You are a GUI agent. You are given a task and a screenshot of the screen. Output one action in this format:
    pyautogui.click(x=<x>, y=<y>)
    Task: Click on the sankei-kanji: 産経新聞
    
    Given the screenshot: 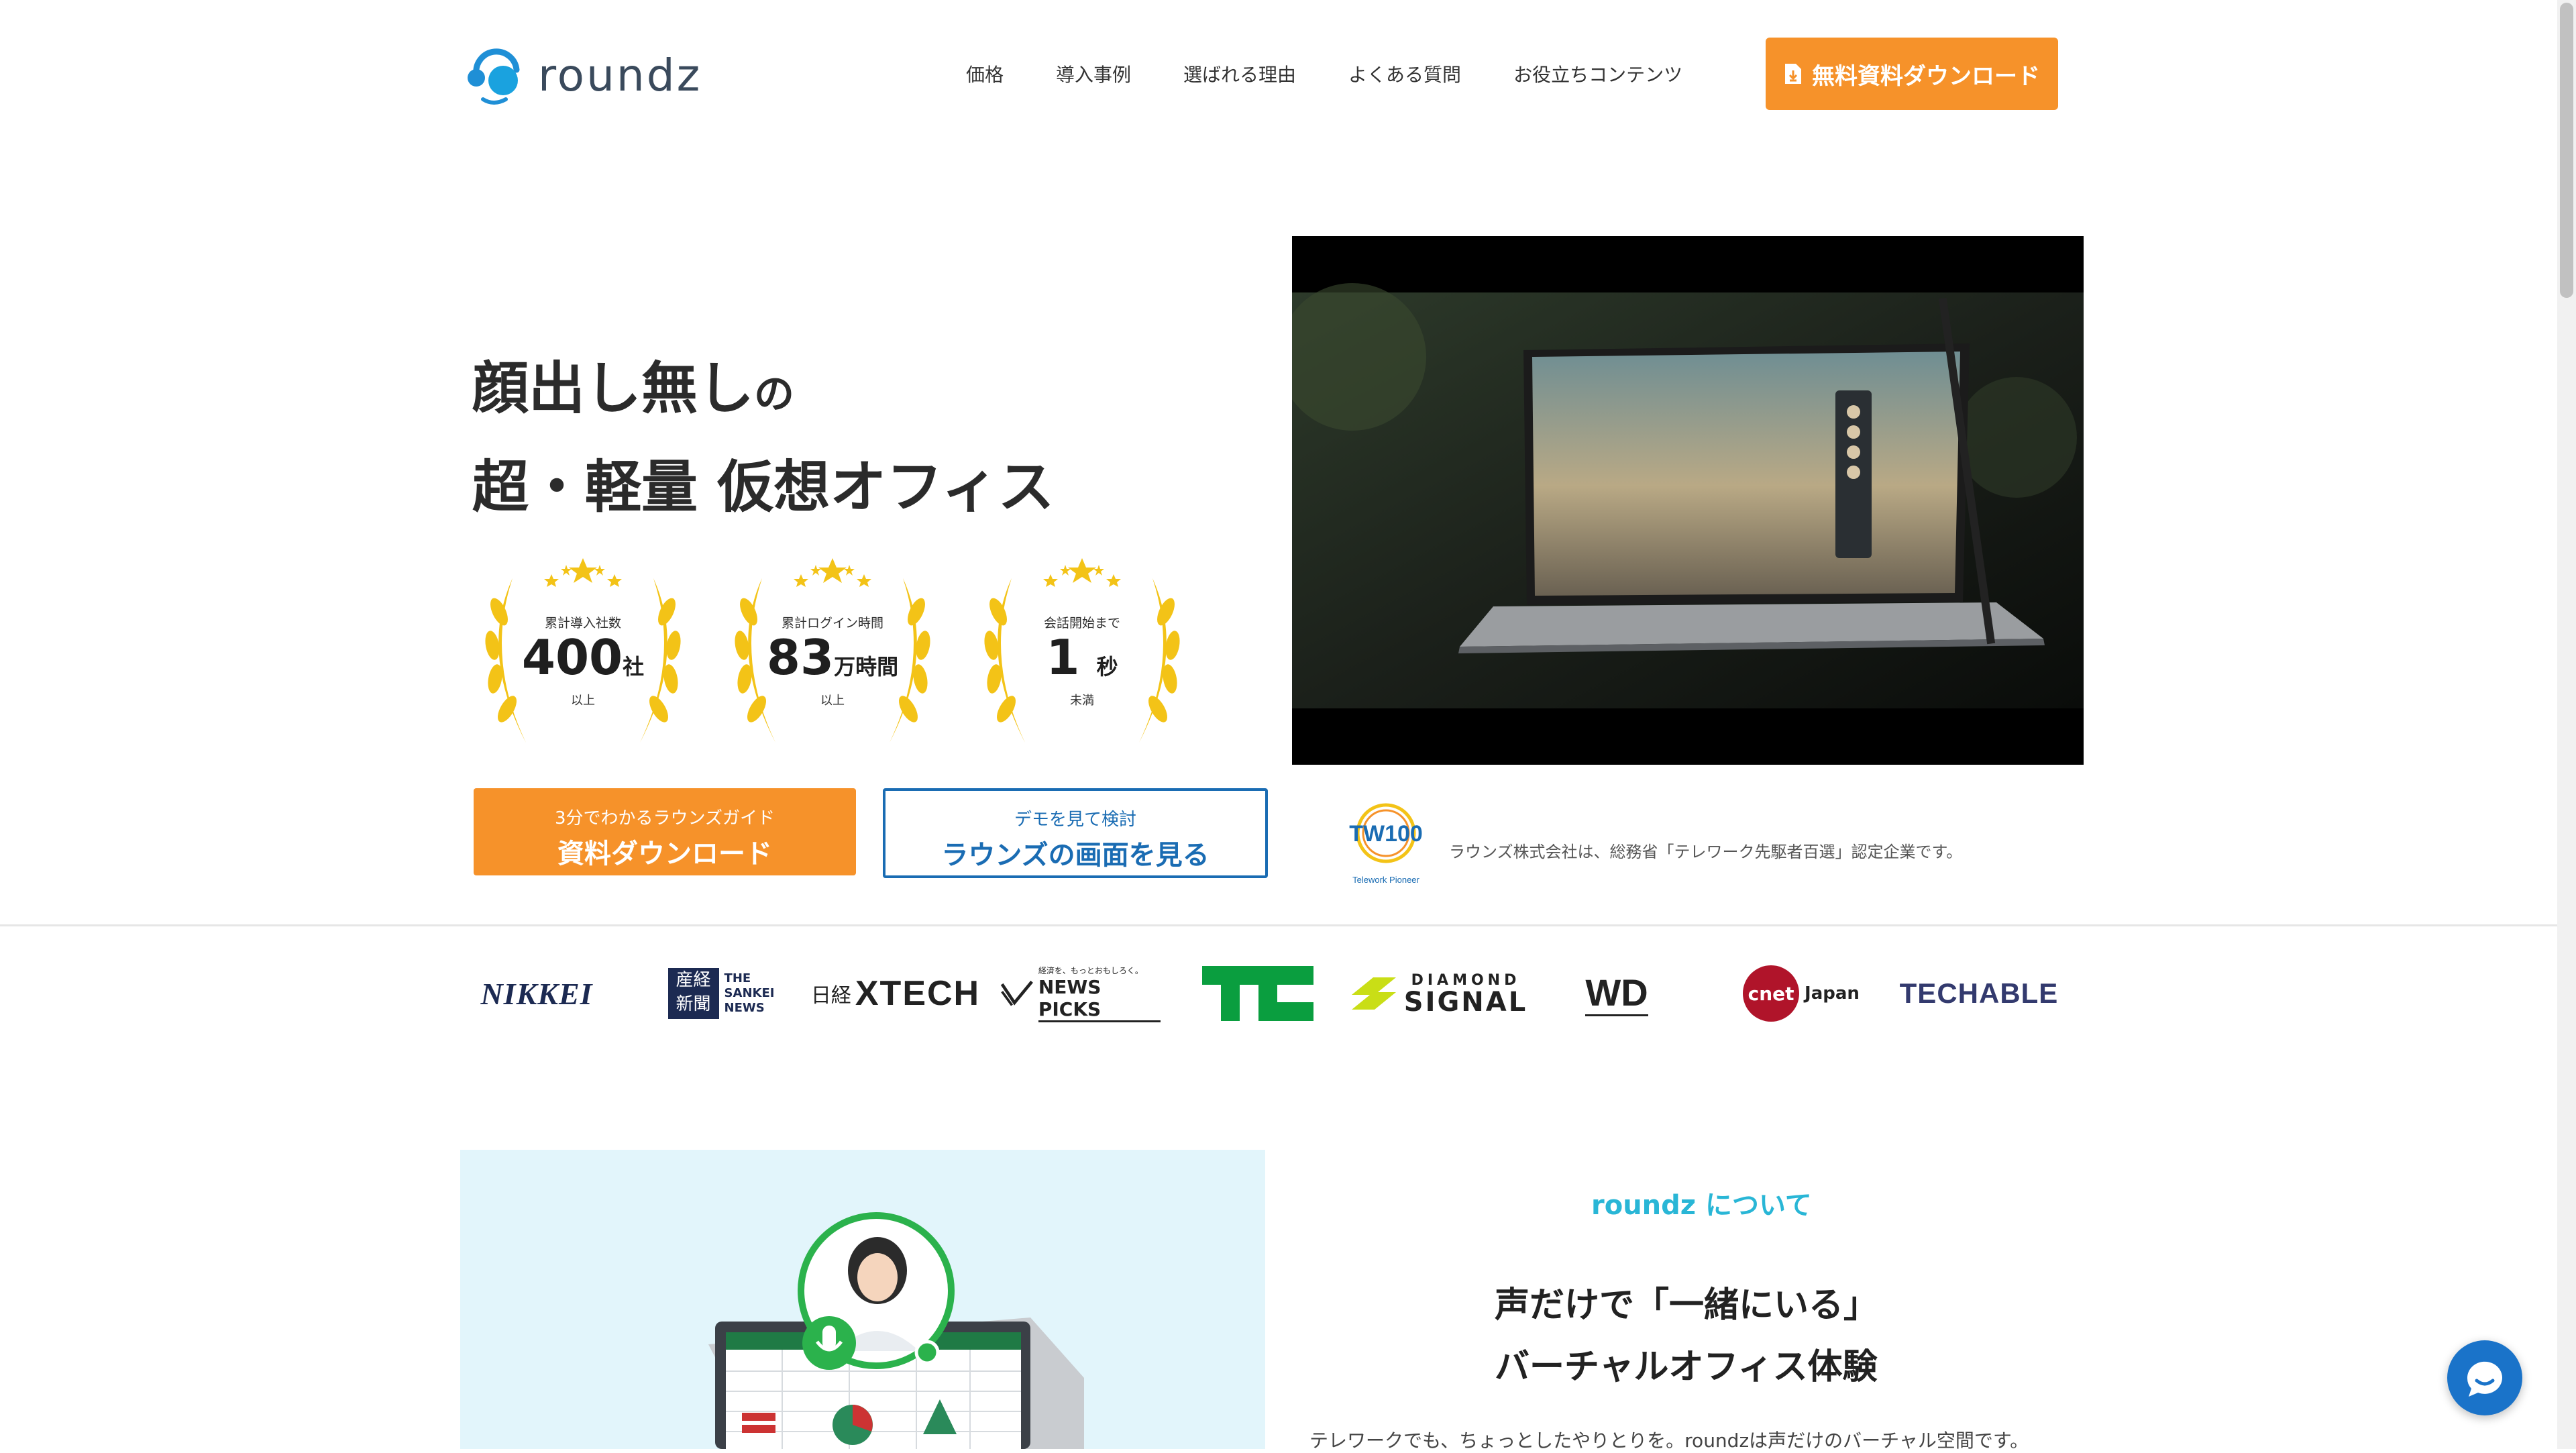 What is the action you would take?
    pyautogui.click(x=693, y=993)
    